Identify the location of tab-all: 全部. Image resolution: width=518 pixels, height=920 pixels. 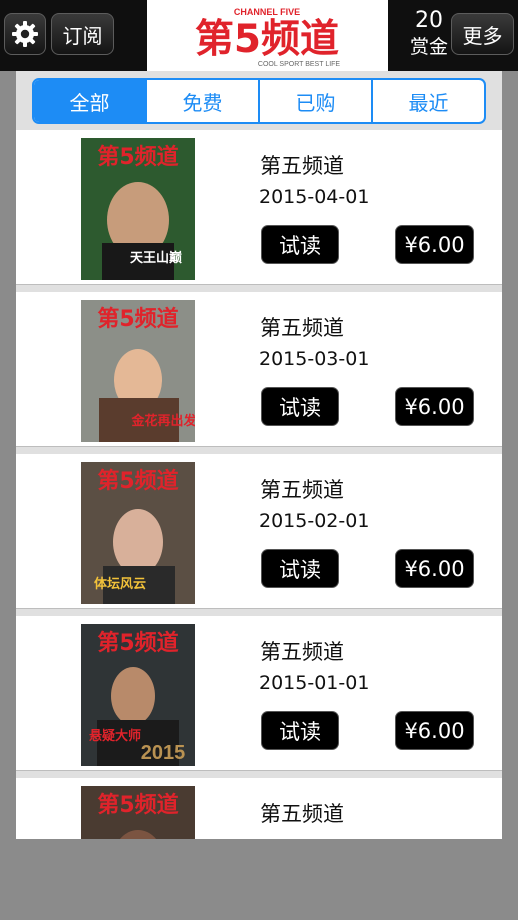
(90, 101).